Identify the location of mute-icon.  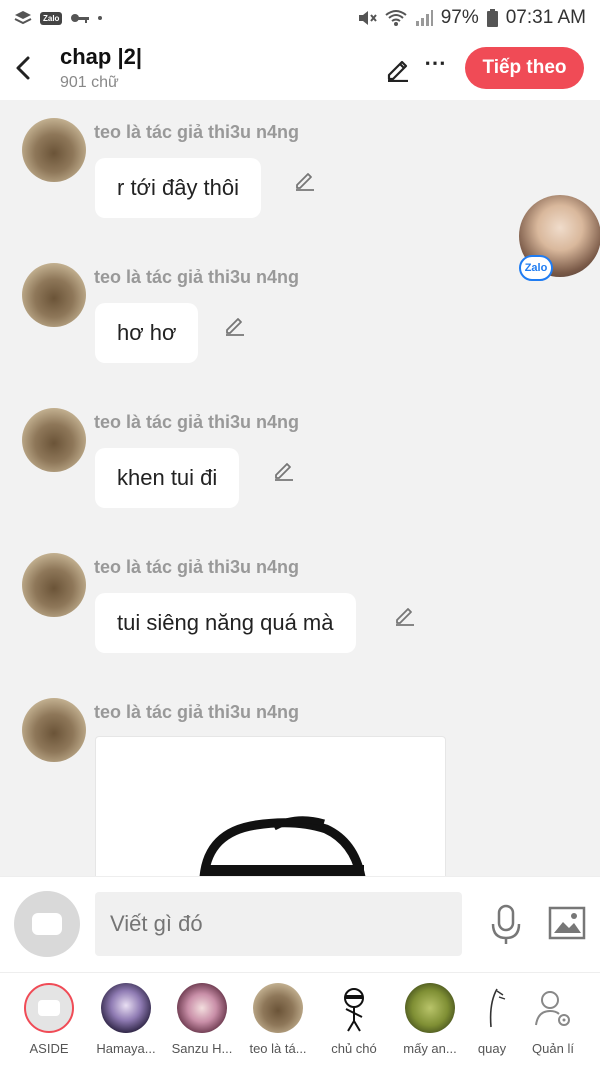
(367, 18).